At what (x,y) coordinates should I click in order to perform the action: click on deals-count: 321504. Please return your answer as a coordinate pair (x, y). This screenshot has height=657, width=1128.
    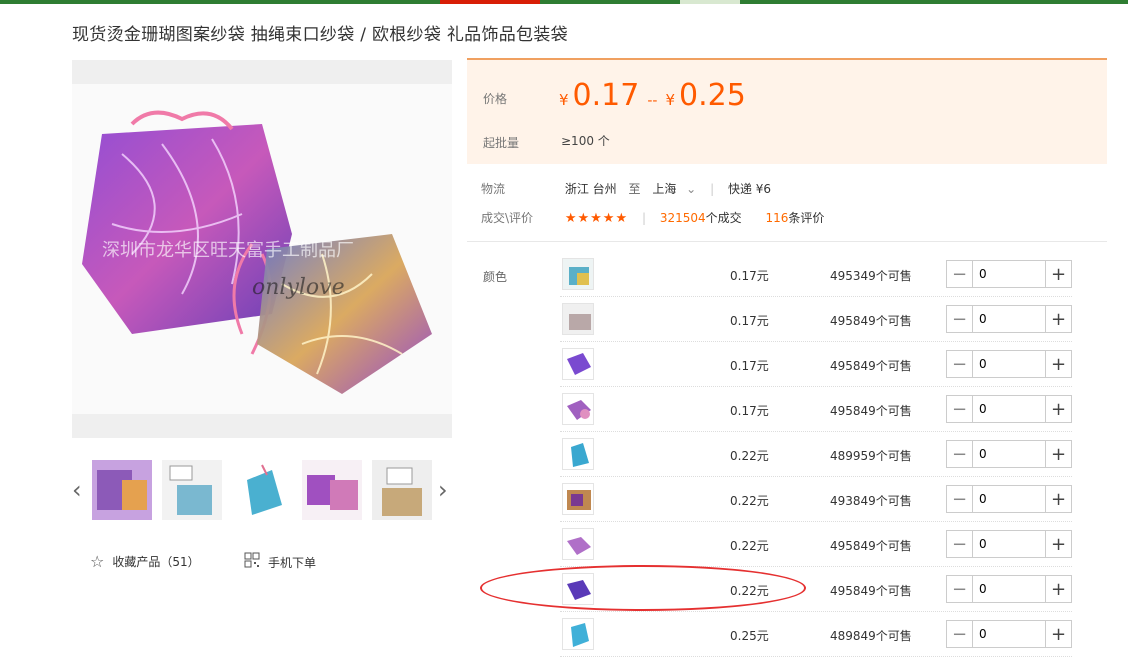
    Looking at the image, I should click on (682, 218).